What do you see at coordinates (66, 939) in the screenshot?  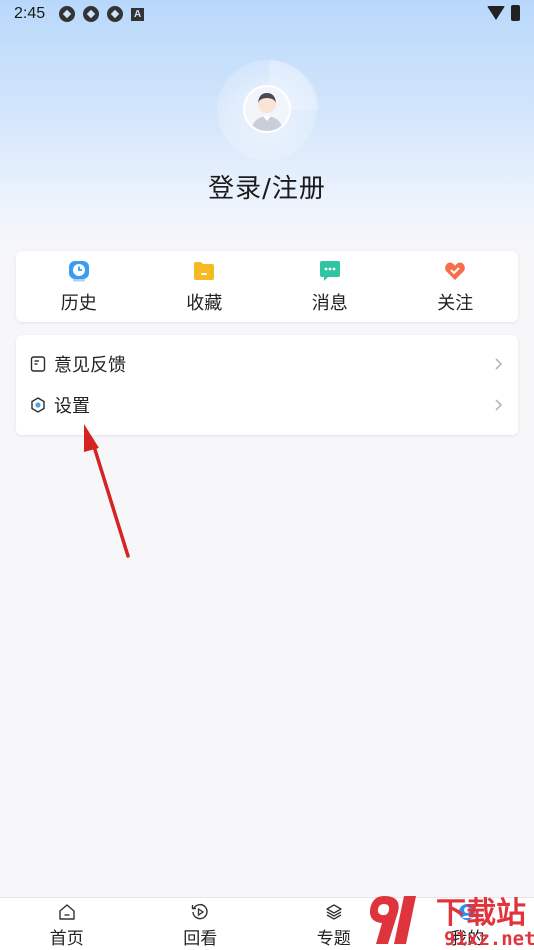 I see `nav-home-label: 首页` at bounding box center [66, 939].